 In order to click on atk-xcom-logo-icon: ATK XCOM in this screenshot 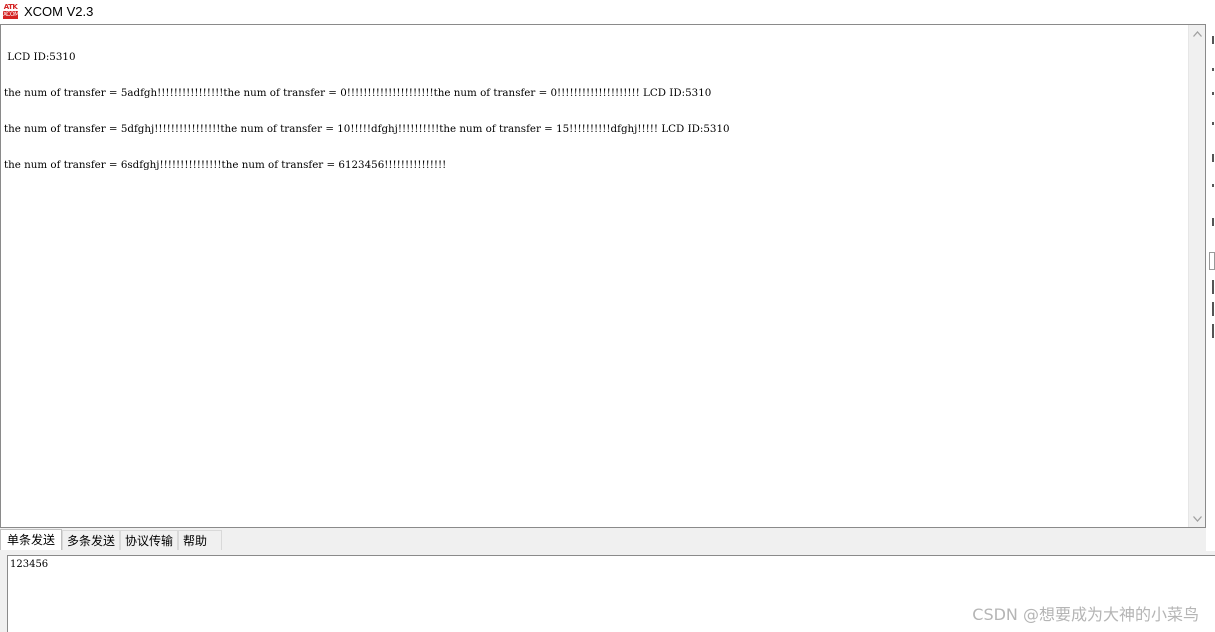, I will do `click(10, 11)`.